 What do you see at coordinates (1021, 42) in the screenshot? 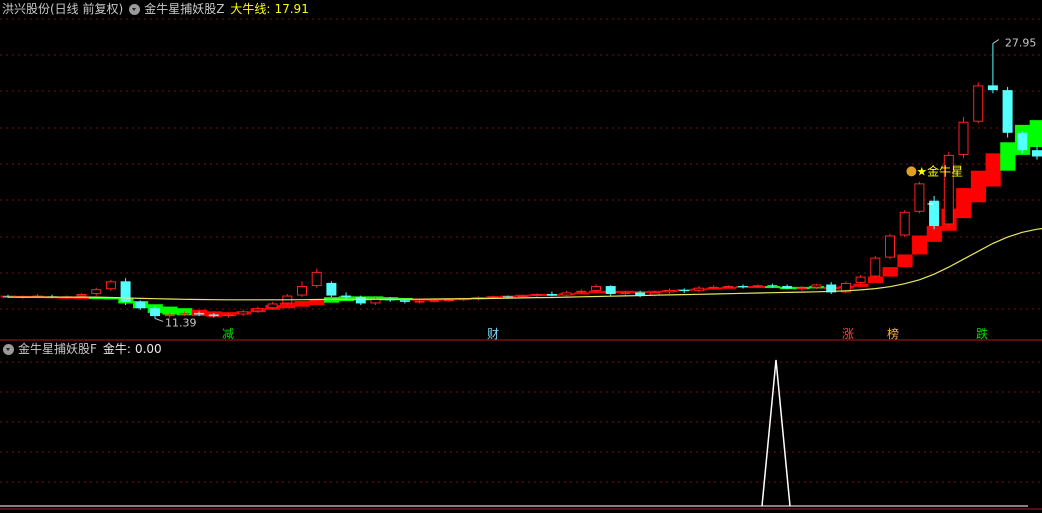
I see `high-price-label: 27.95` at bounding box center [1021, 42].